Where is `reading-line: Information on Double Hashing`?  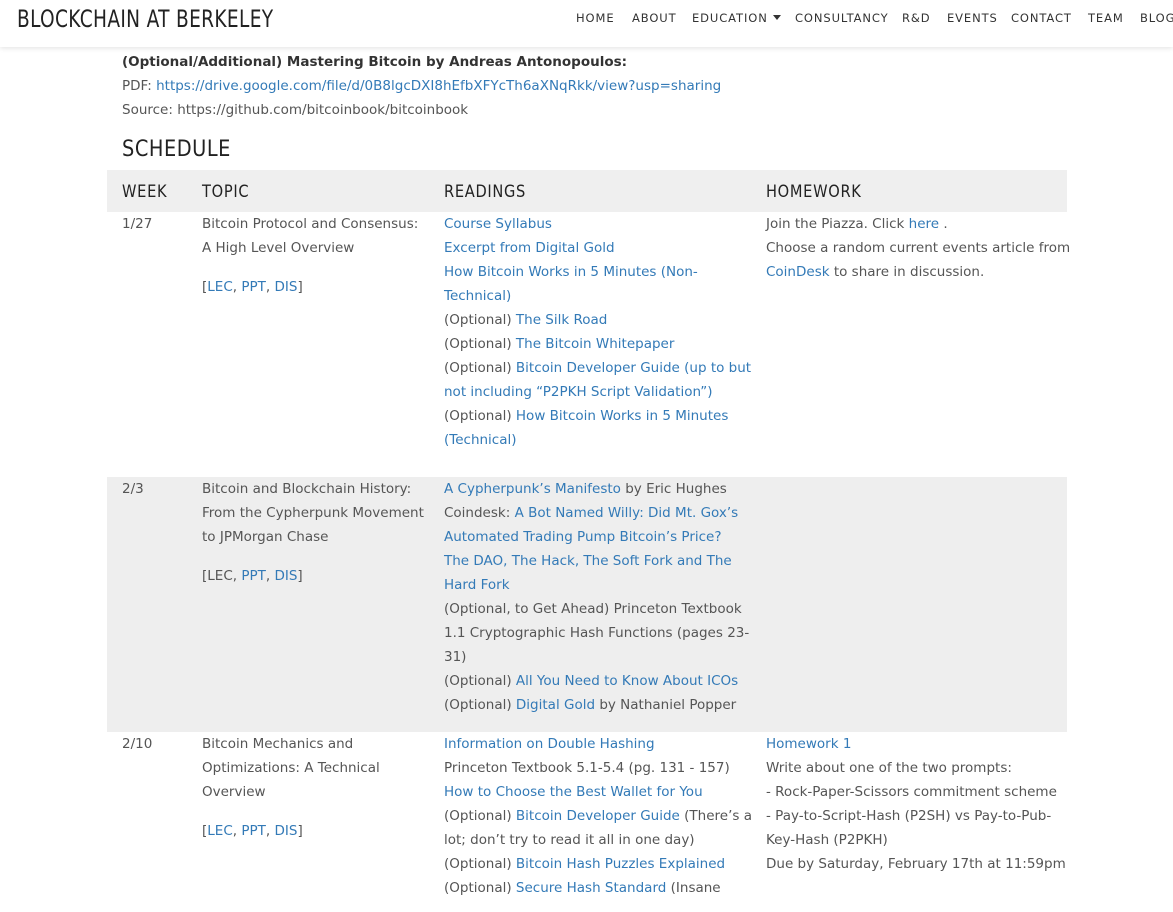 reading-line: Information on Double Hashing is located at coordinates (598, 744).